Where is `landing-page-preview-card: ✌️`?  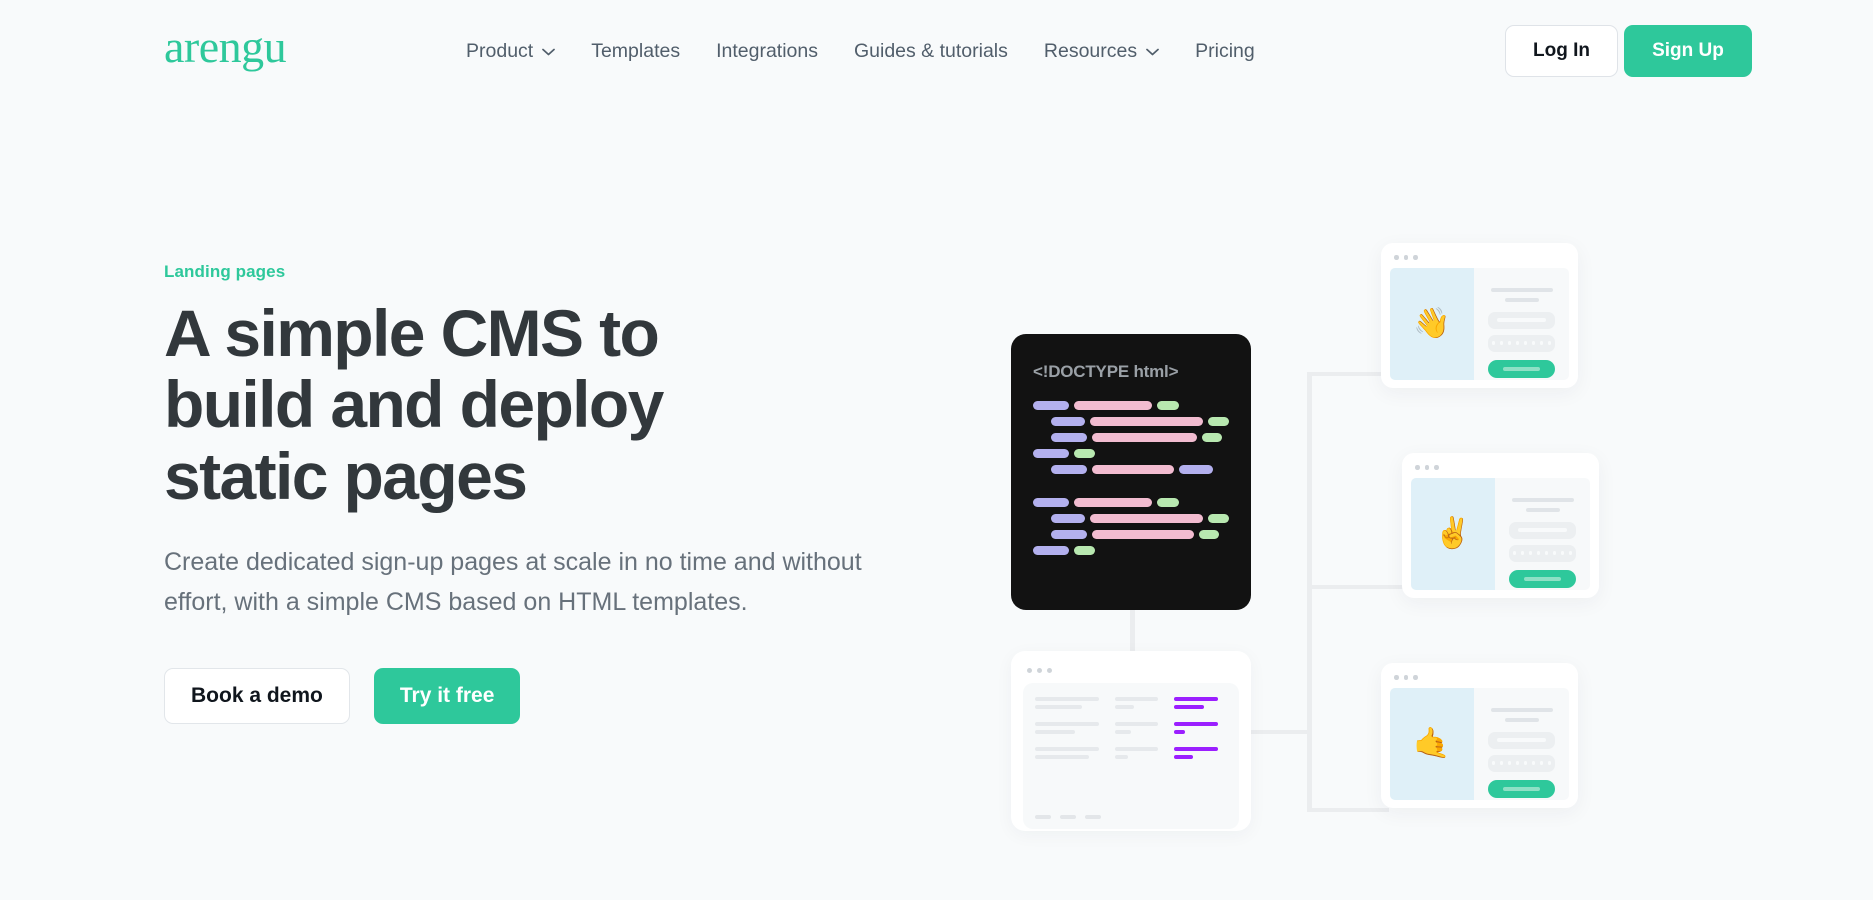 landing-page-preview-card: ✌️ is located at coordinates (1500, 525).